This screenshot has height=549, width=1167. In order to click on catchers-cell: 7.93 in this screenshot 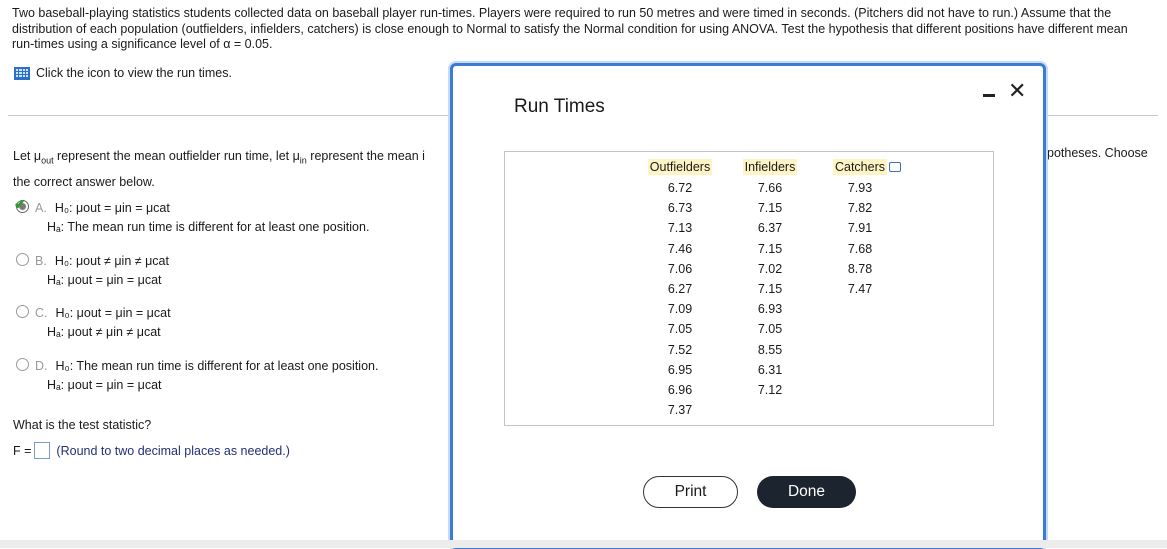, I will do `click(860, 188)`.